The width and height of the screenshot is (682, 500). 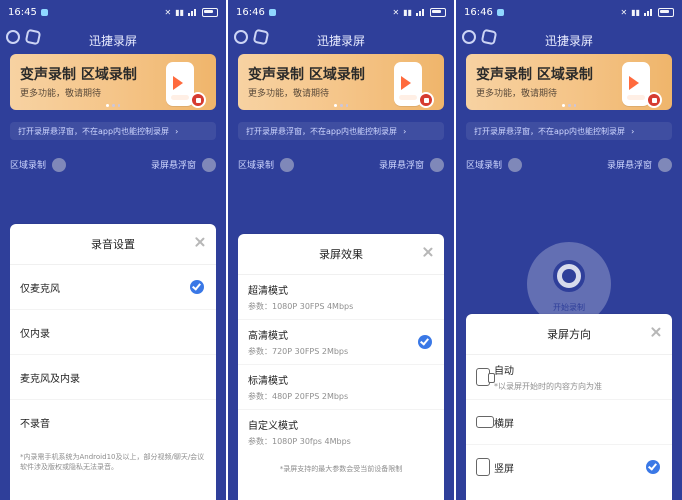 I want to click on app-title: 迅捷录屏, so click(x=112, y=40).